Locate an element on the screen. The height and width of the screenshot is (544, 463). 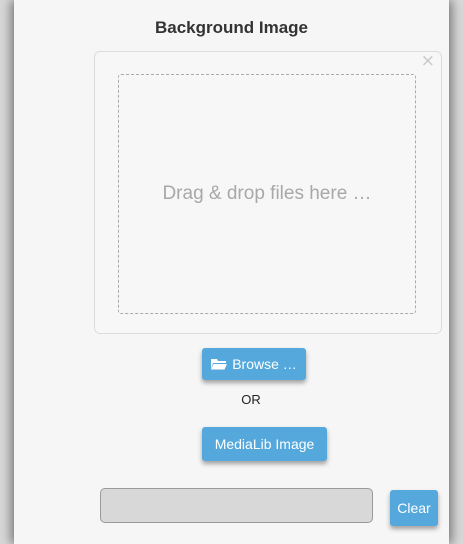
image-url-input is located at coordinates (236, 505).